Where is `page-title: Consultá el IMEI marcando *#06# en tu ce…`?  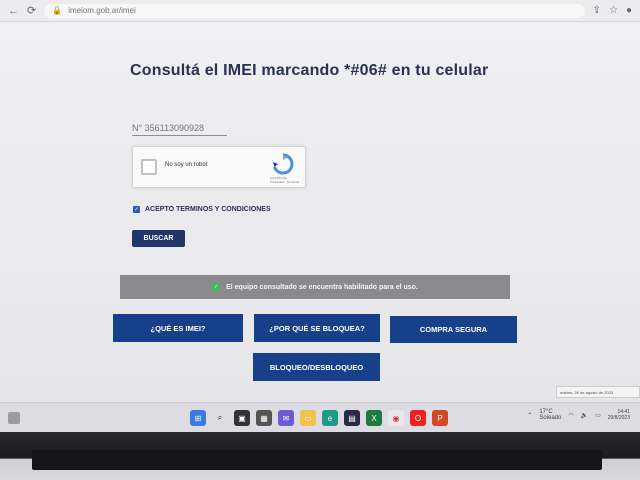
page-title: Consultá el IMEI marcando *#06# en tu ce… is located at coordinates (309, 70).